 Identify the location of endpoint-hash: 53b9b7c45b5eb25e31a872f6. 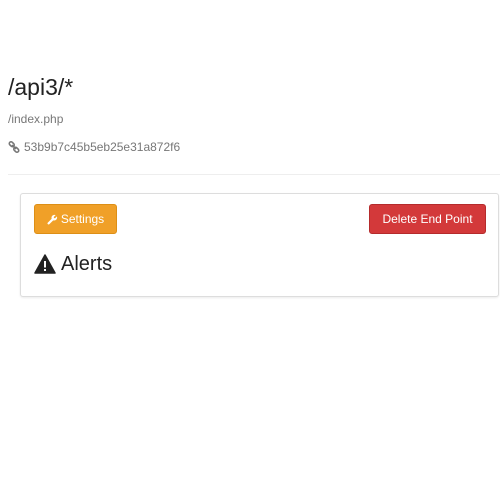
(102, 147).